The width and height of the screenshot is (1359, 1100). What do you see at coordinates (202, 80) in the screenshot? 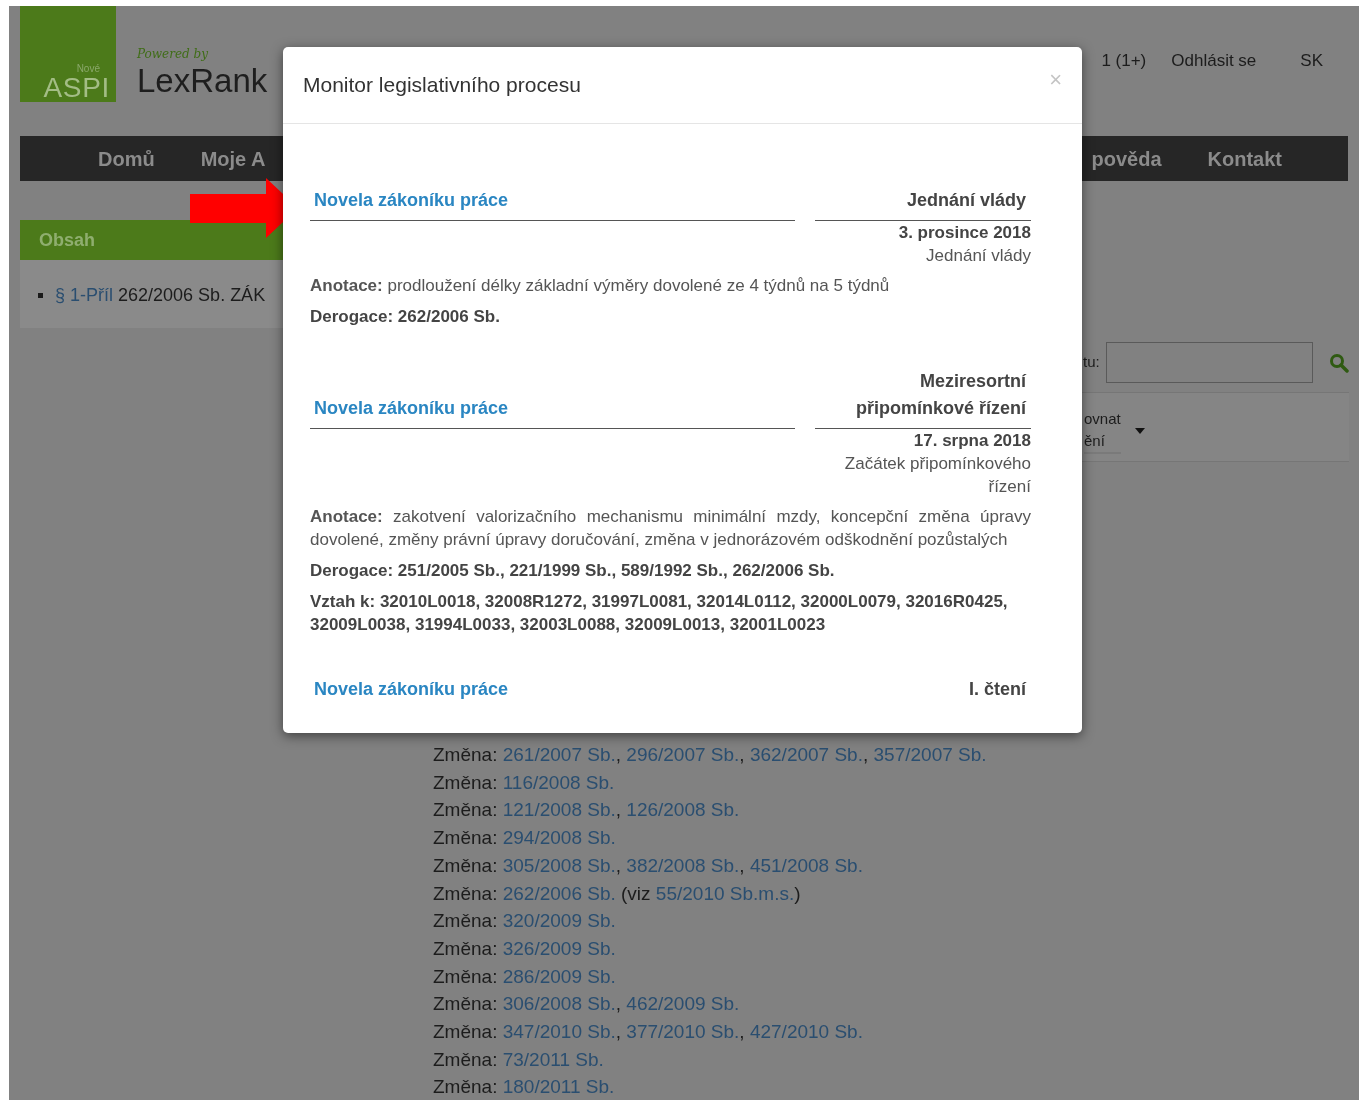
I see `brand-name: LexRank` at bounding box center [202, 80].